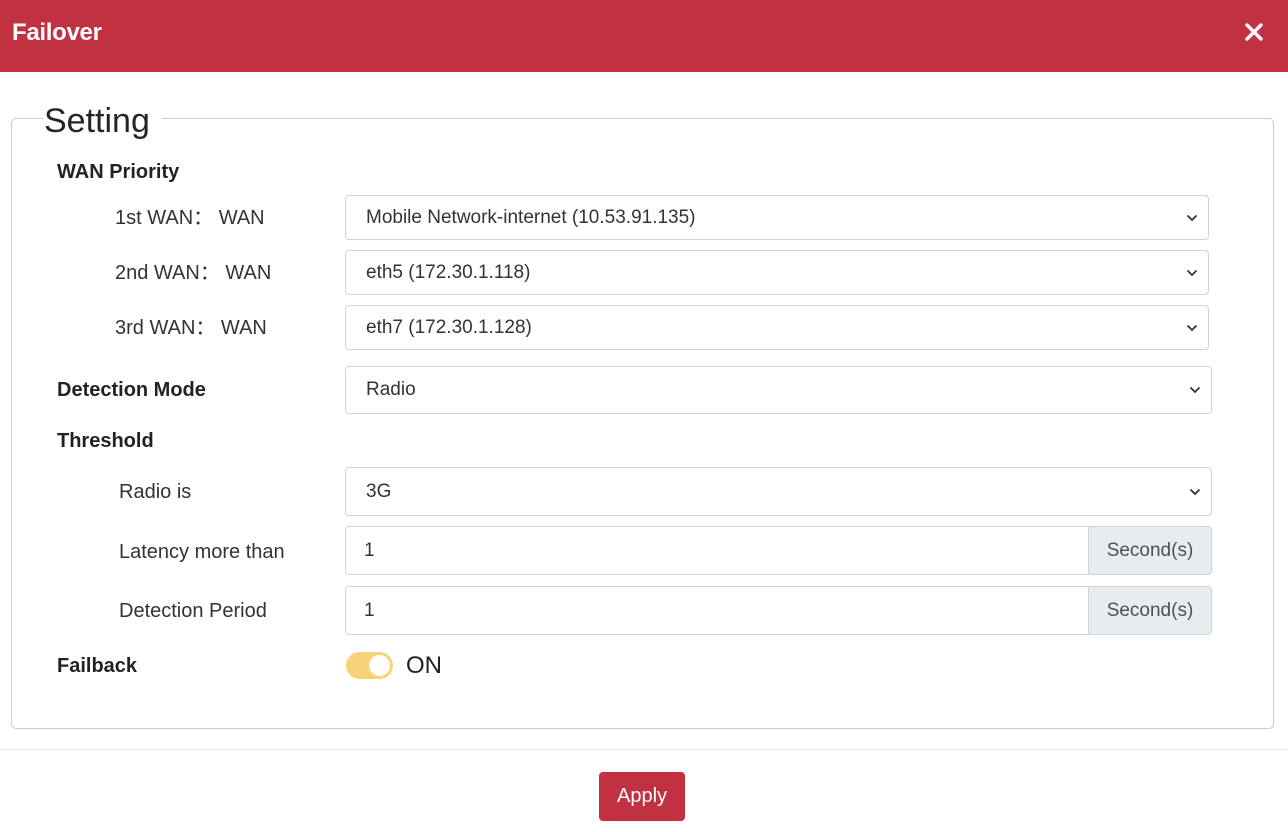  What do you see at coordinates (155, 492) in the screenshot?
I see `radio-is-label: Radio is` at bounding box center [155, 492].